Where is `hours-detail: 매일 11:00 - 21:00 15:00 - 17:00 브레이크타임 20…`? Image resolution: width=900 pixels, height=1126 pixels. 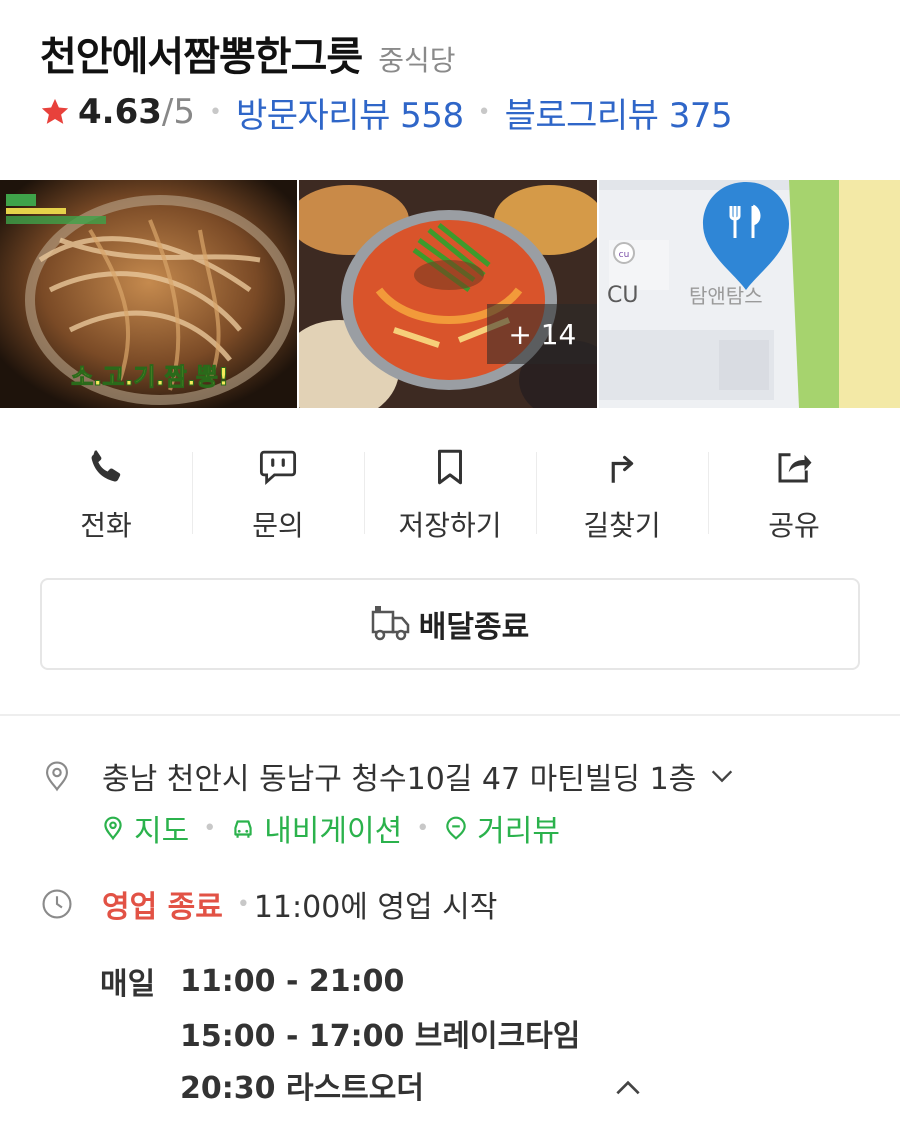 hours-detail: 매일 11:00 - 21:00 15:00 - 17:00 브레이크타임 20… is located at coordinates (340, 1033).